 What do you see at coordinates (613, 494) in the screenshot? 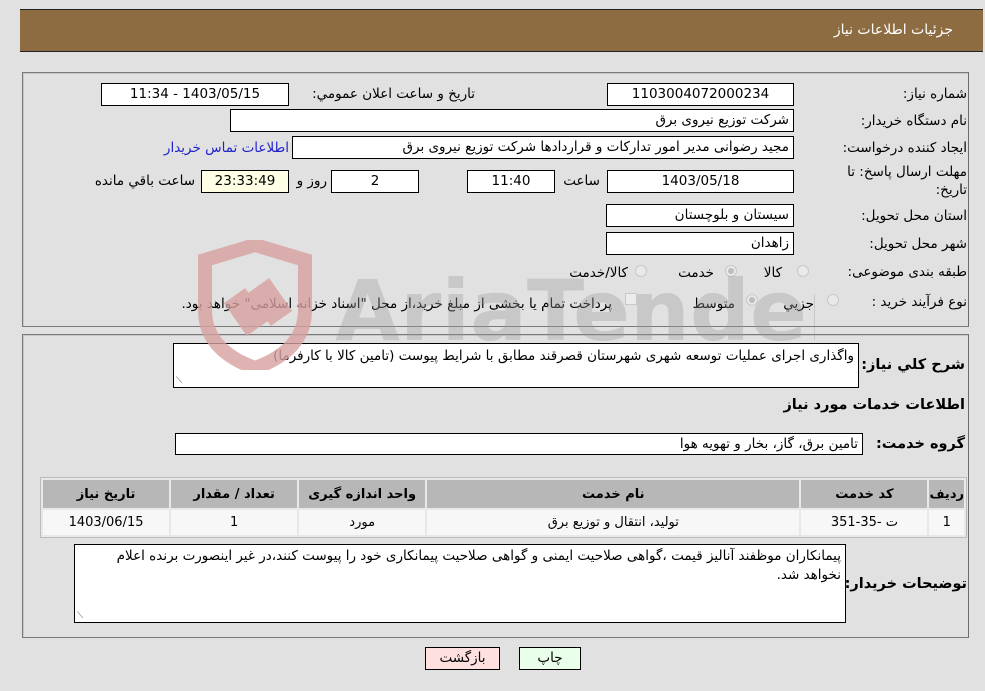
I see `col-header-service-name: نام خدمت` at bounding box center [613, 494].